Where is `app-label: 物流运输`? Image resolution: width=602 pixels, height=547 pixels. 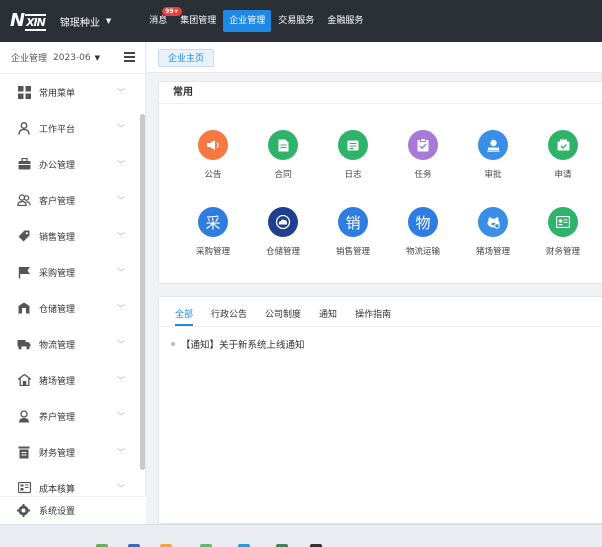
app-label: 物流运输 is located at coordinates (422, 252).